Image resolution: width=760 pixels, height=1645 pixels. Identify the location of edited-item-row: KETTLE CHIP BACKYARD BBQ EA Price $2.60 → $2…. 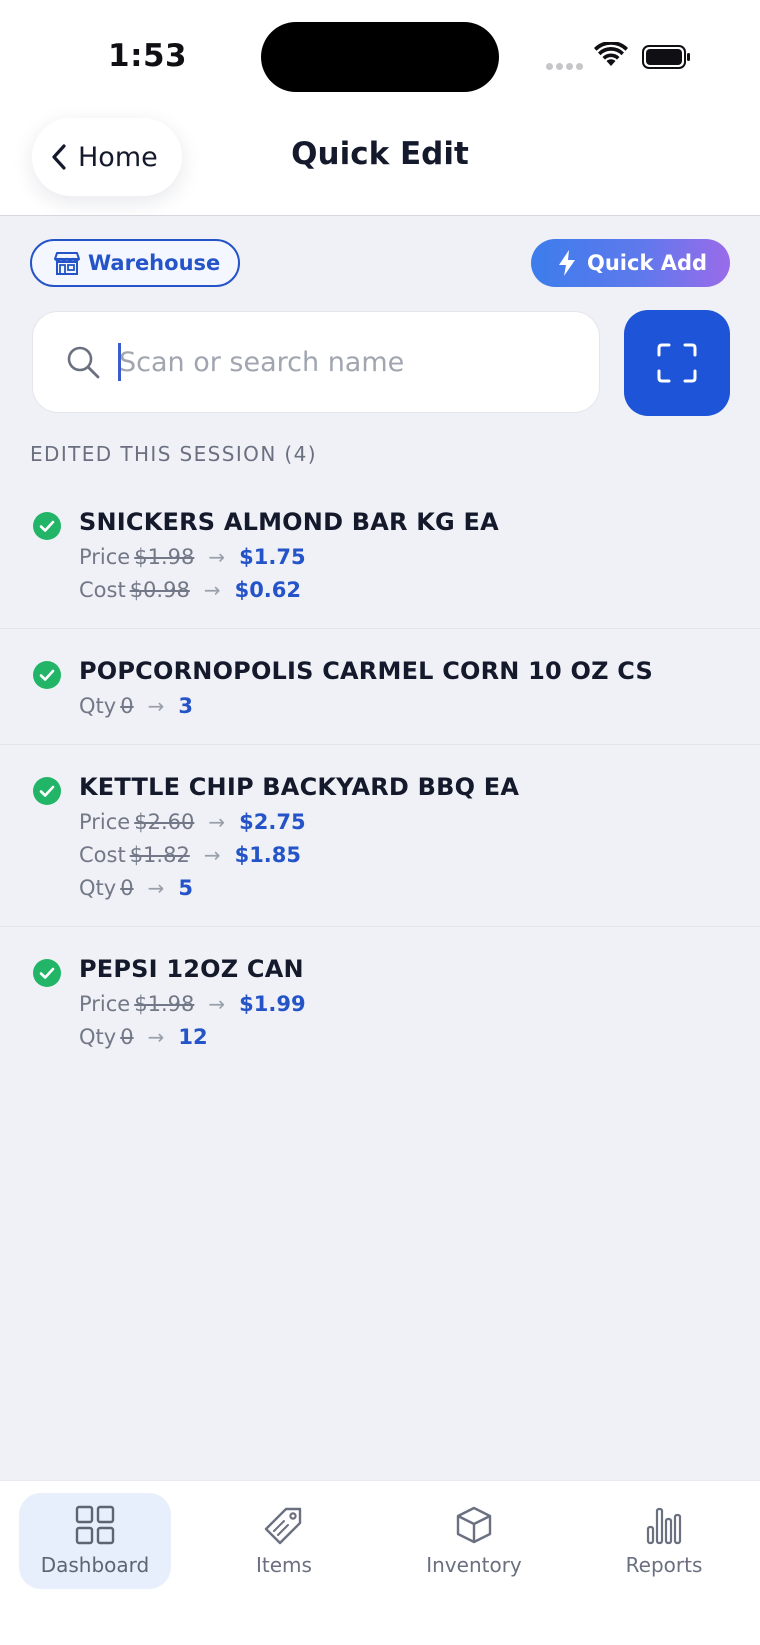
(380, 835).